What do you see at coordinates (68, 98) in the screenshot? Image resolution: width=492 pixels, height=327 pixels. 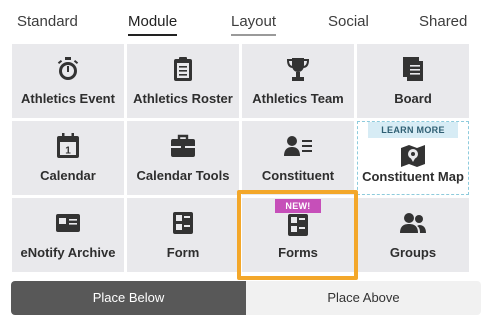 I see `tile-label: Athletics Event` at bounding box center [68, 98].